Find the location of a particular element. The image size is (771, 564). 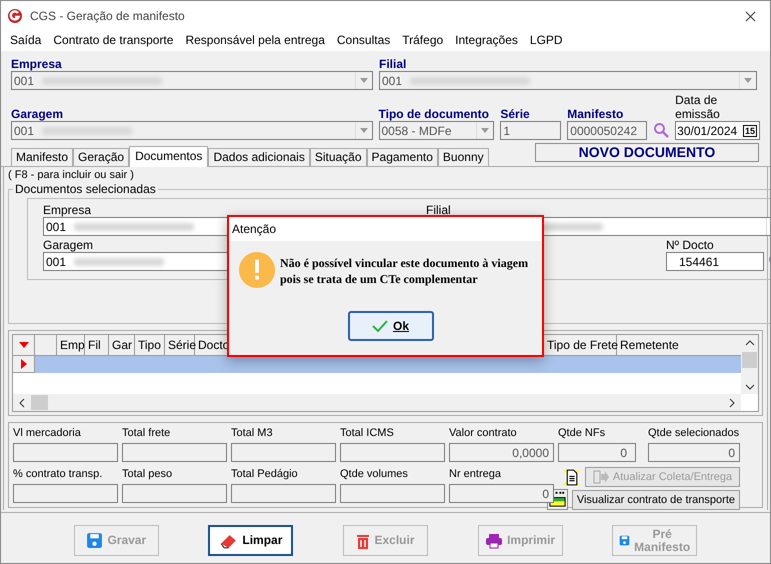

menu-item: LGPD is located at coordinates (546, 39).